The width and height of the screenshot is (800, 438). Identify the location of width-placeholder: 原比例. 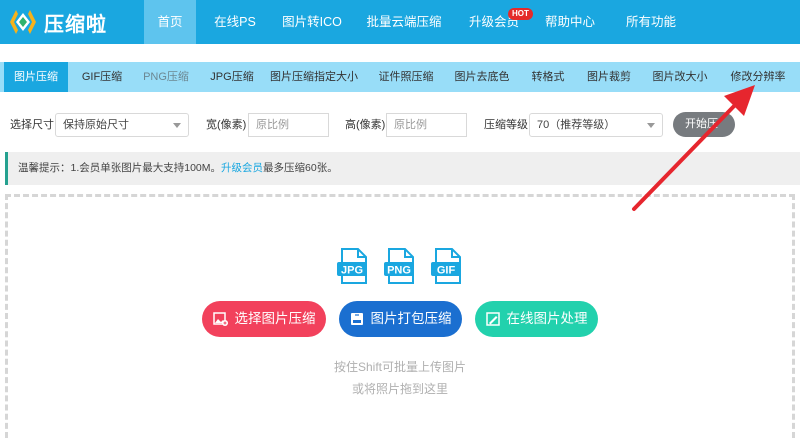
(272, 125).